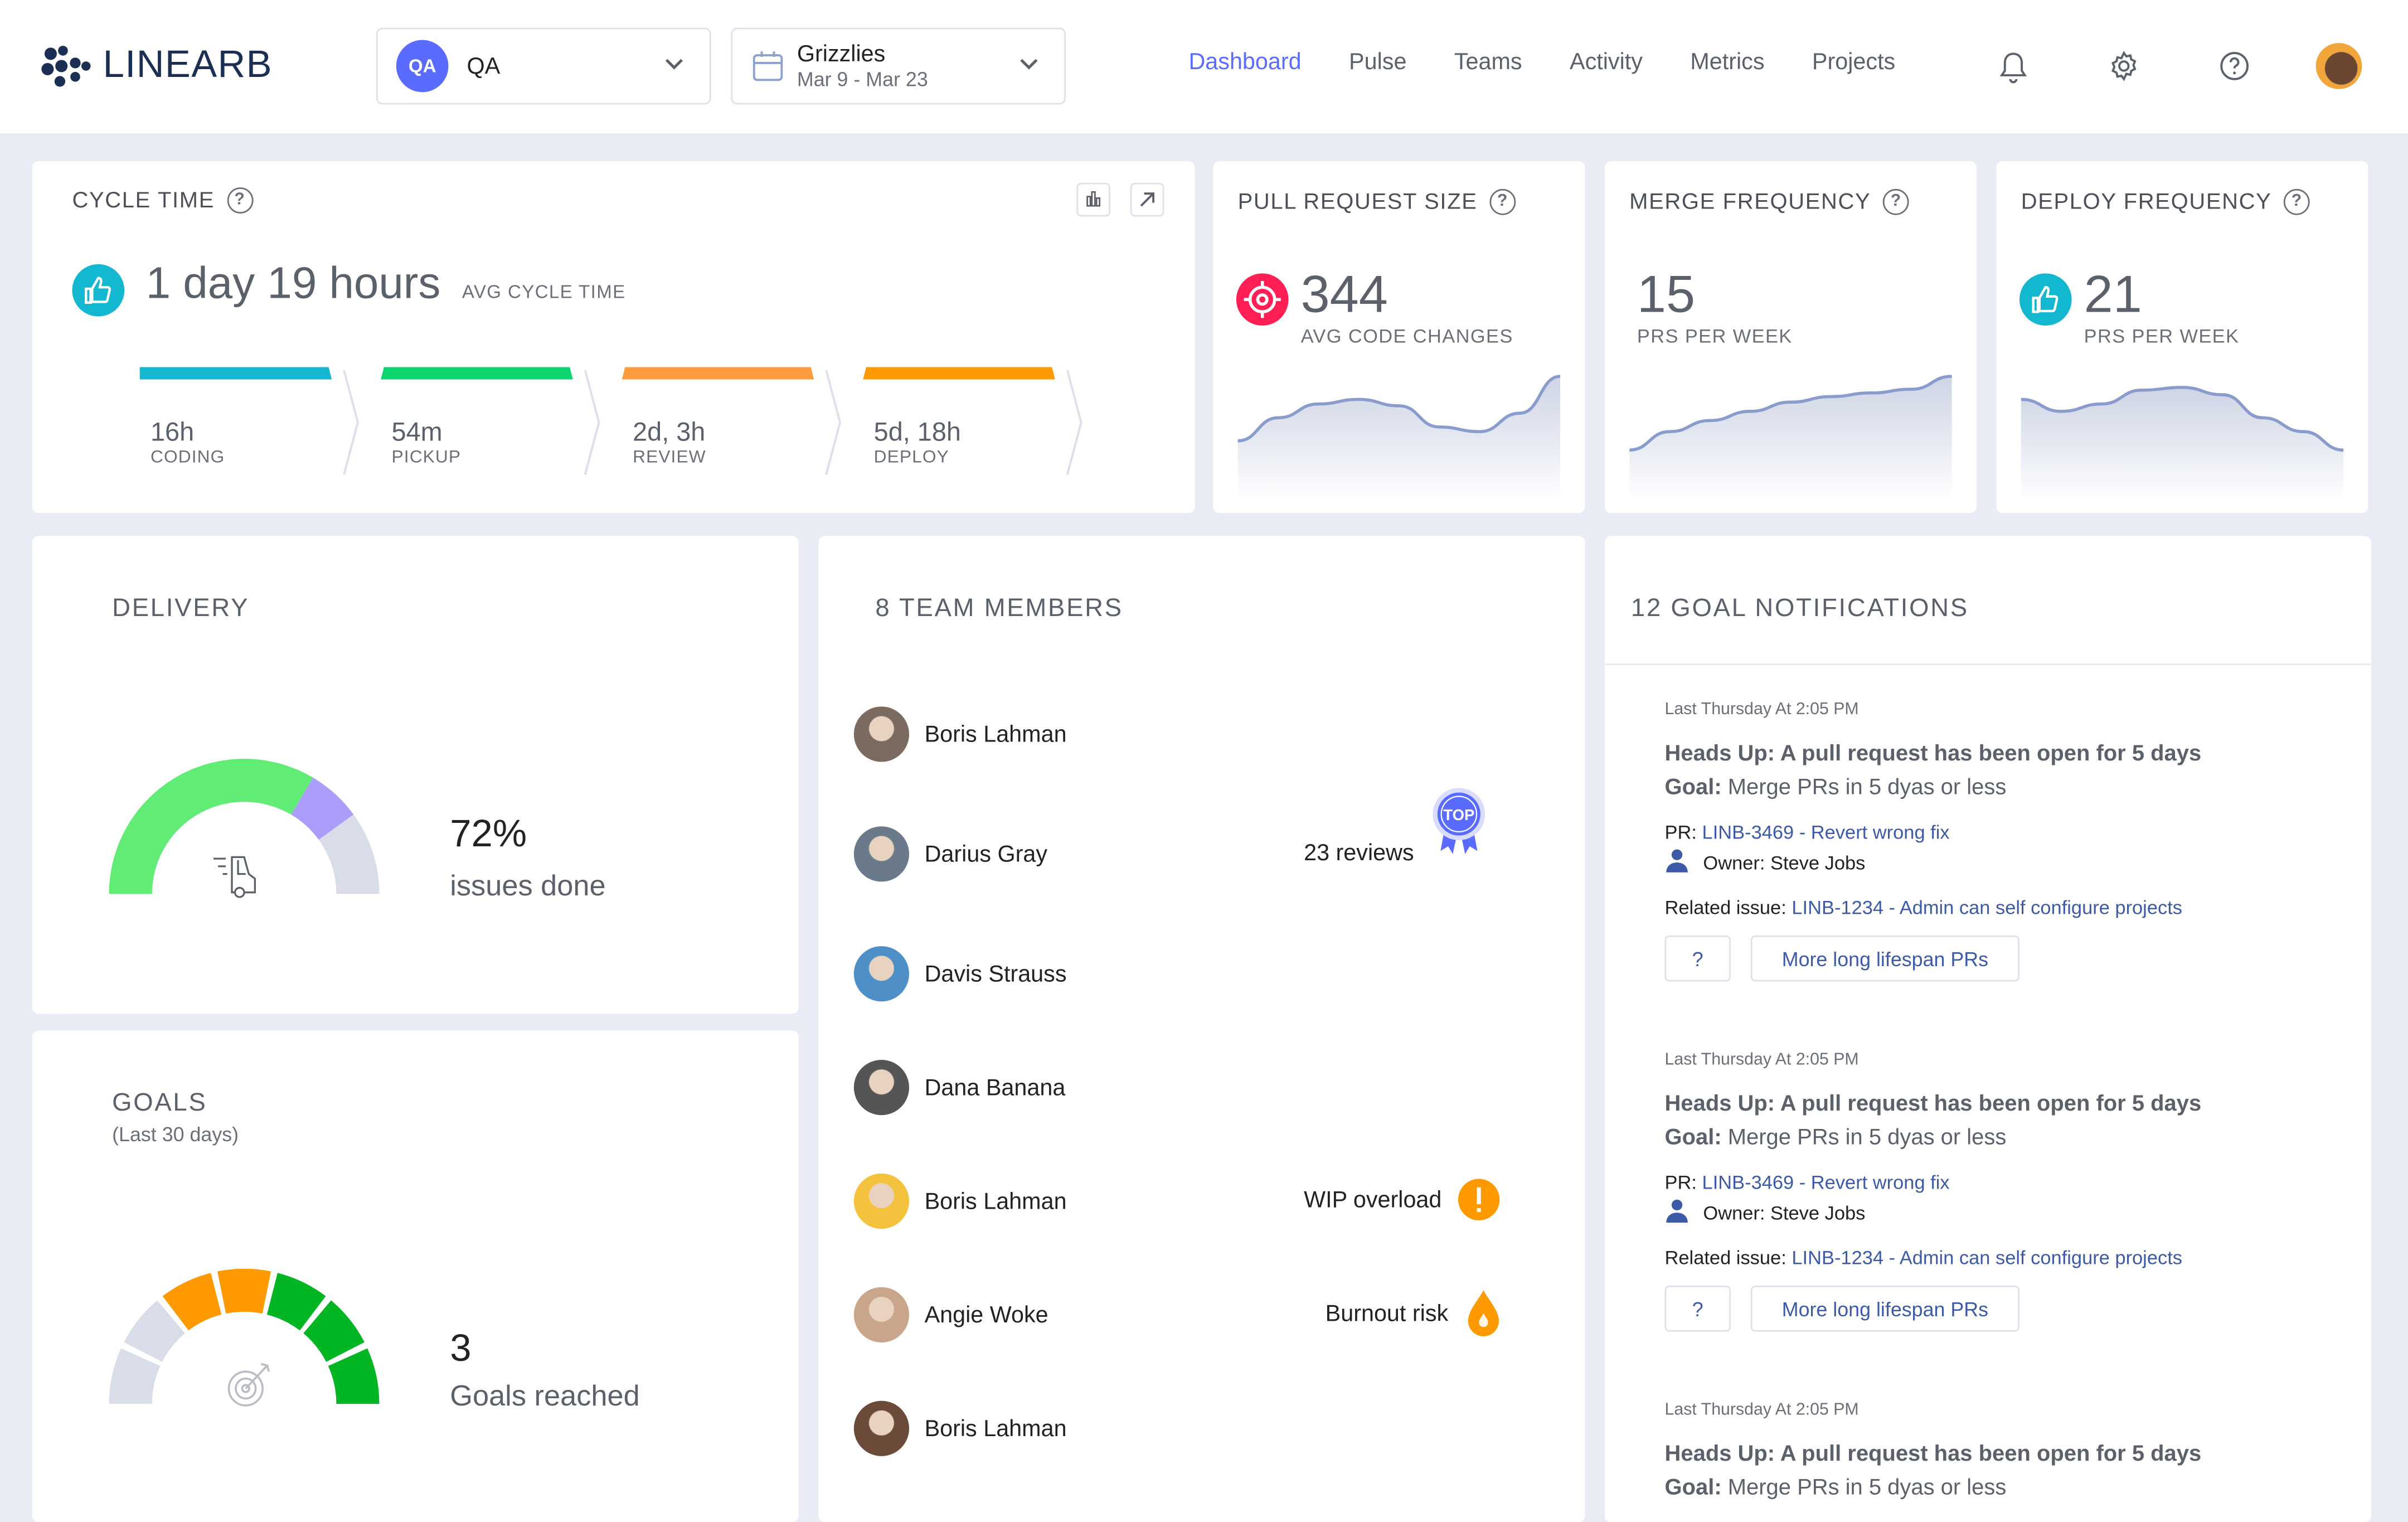 The image size is (2408, 1522). I want to click on team-select-label: QA, so click(484, 66).